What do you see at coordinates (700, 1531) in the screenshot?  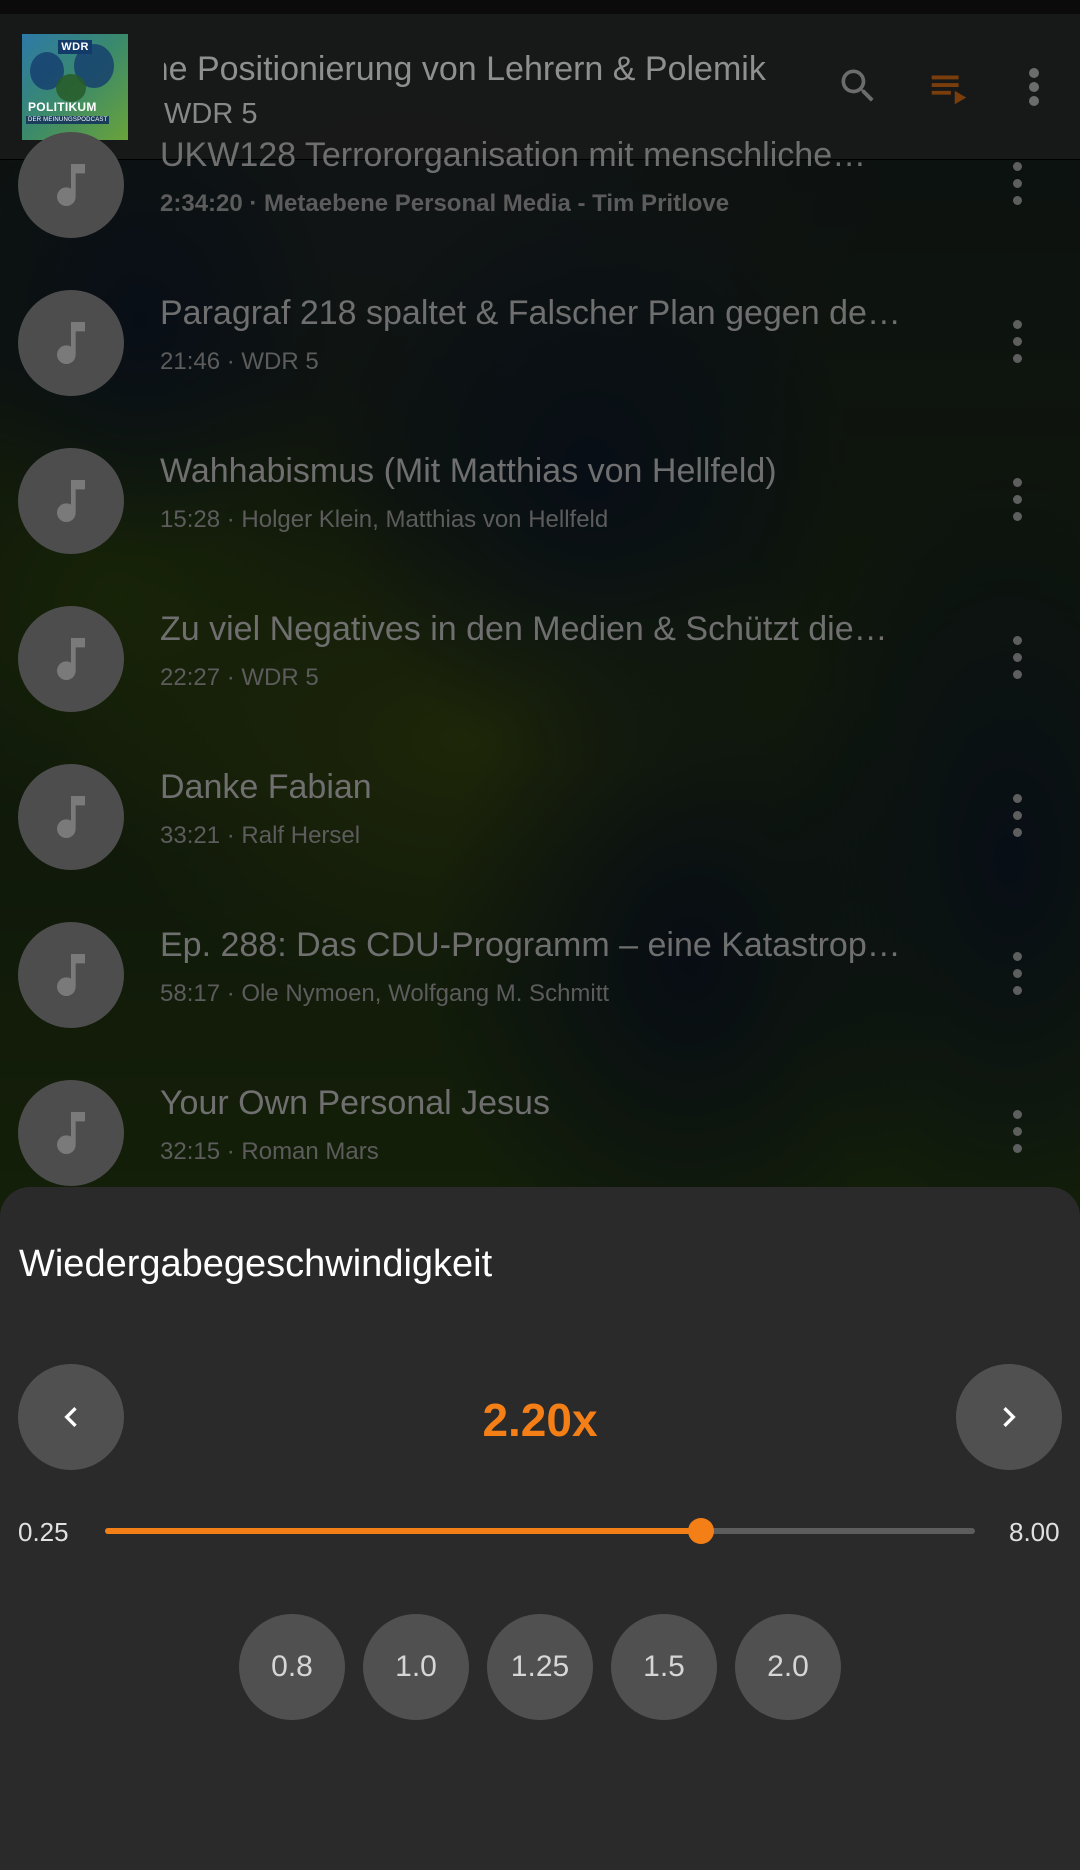 I see `speed-slider-thumb` at bounding box center [700, 1531].